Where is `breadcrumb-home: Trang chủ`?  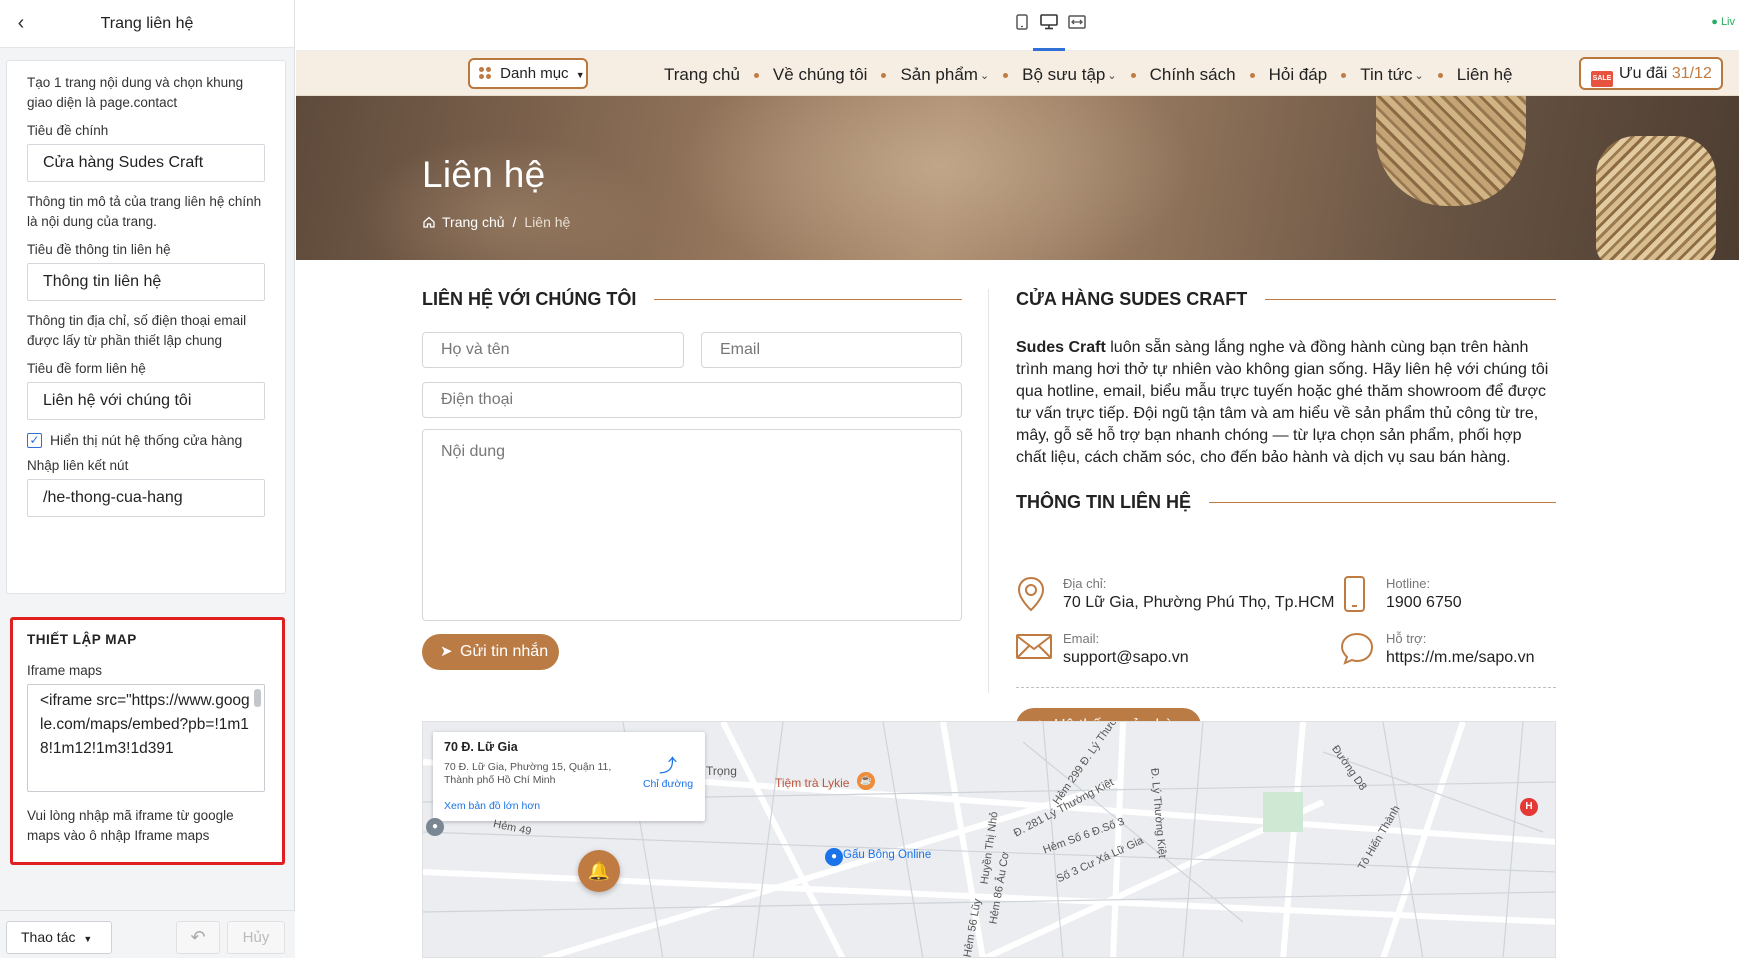
breadcrumb-home: Trang chủ is located at coordinates (473, 222).